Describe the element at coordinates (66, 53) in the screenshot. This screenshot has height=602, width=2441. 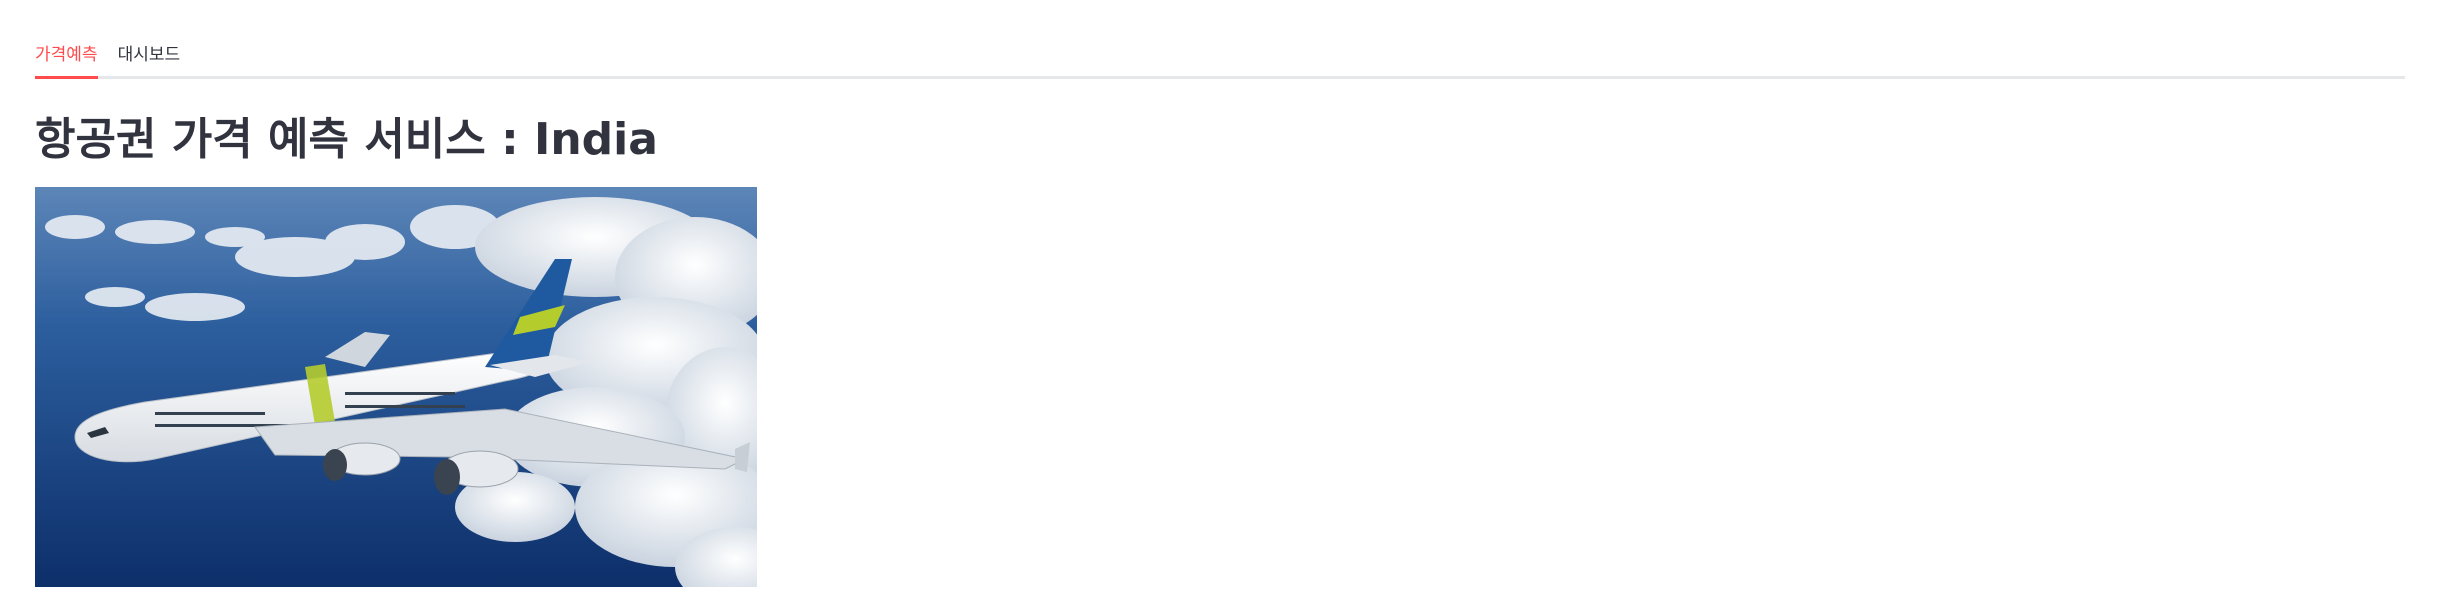
I see `tab-price-prediction: 가격예측` at that location.